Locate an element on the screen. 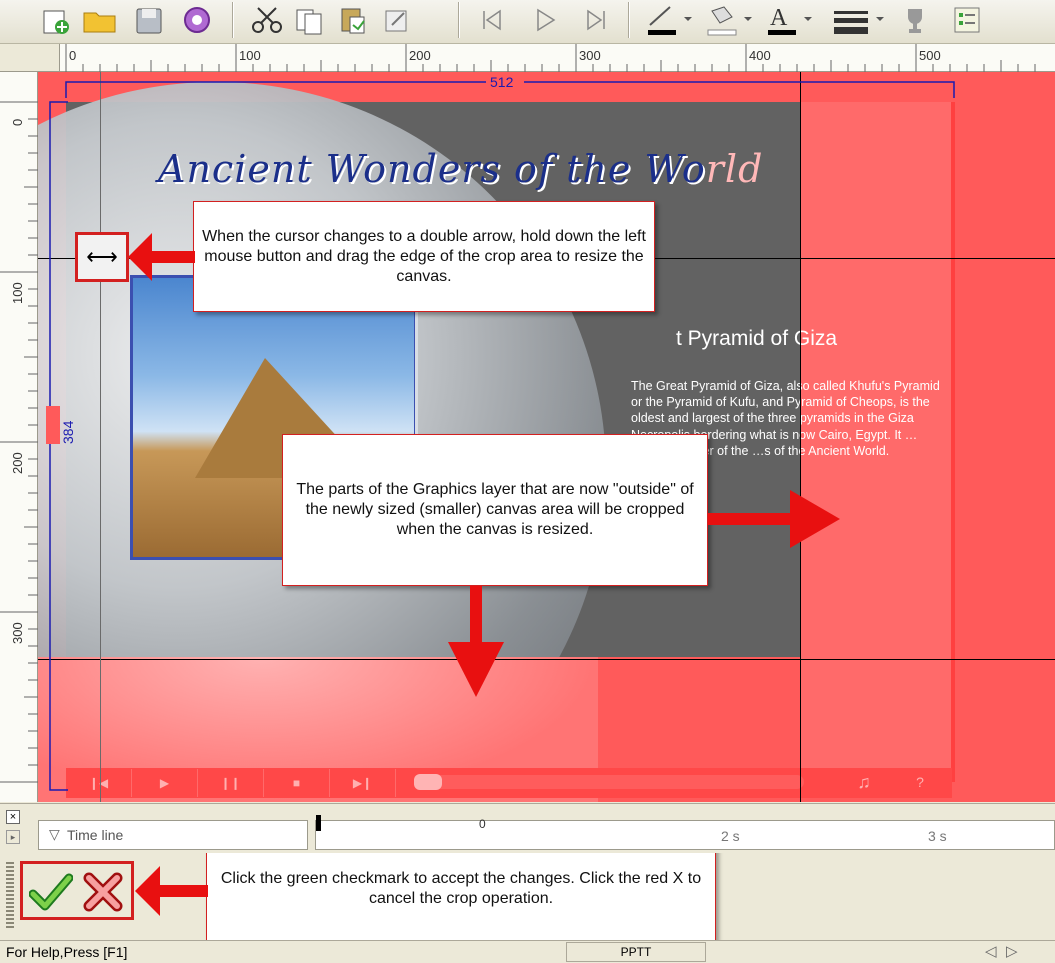 Image resolution: width=1055 pixels, height=963 pixels. timeline-tick: 3 s is located at coordinates (937, 836).